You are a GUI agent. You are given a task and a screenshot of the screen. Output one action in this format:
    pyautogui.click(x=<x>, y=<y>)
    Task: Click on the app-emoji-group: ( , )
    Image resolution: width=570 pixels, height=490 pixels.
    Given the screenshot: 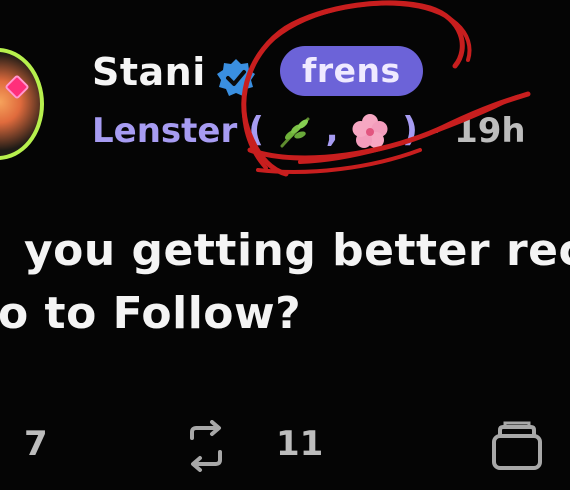 What is the action you would take?
    pyautogui.click(x=332, y=131)
    